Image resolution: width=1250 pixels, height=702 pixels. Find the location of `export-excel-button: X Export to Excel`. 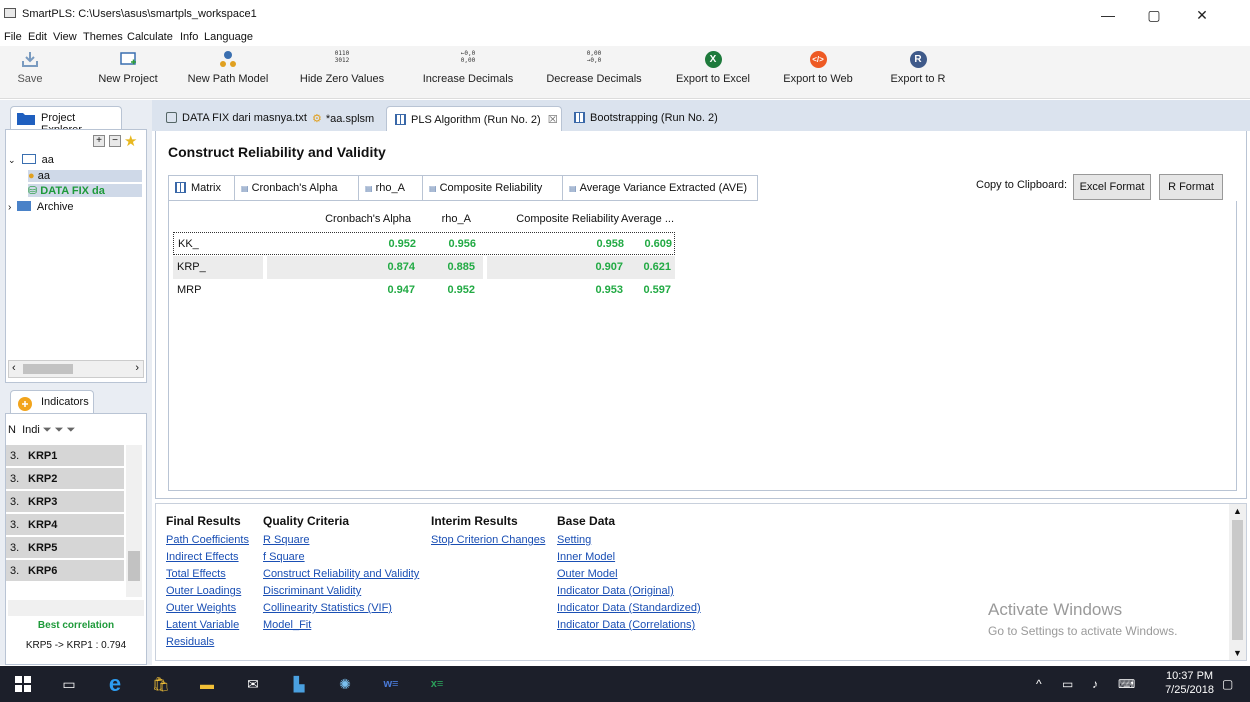

export-excel-button: X Export to Excel is located at coordinates (713, 67).